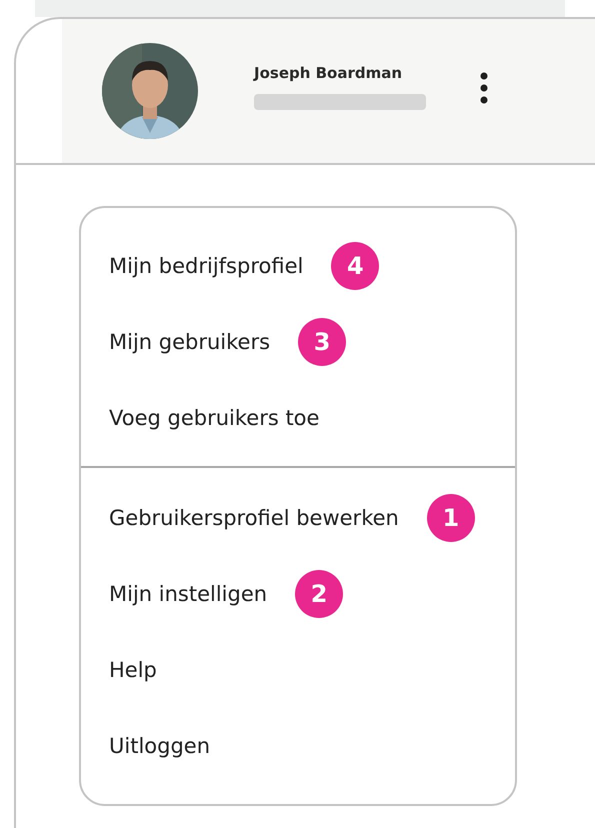 This screenshot has height=828, width=595. Describe the element at coordinates (159, 746) in the screenshot. I see `menu-item: Uitloggen` at that location.